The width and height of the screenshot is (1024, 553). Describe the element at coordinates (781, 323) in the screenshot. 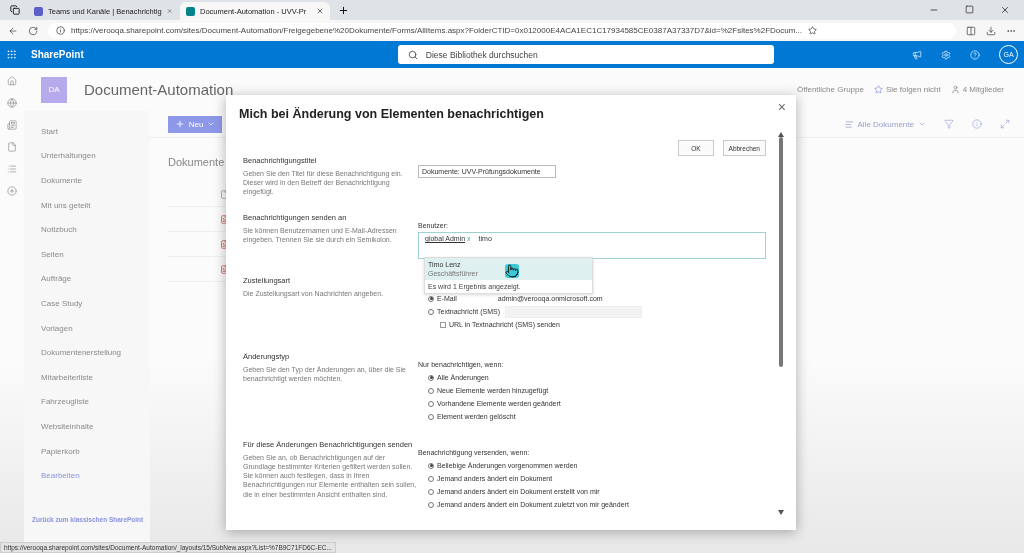

I see `scrollbar` at that location.